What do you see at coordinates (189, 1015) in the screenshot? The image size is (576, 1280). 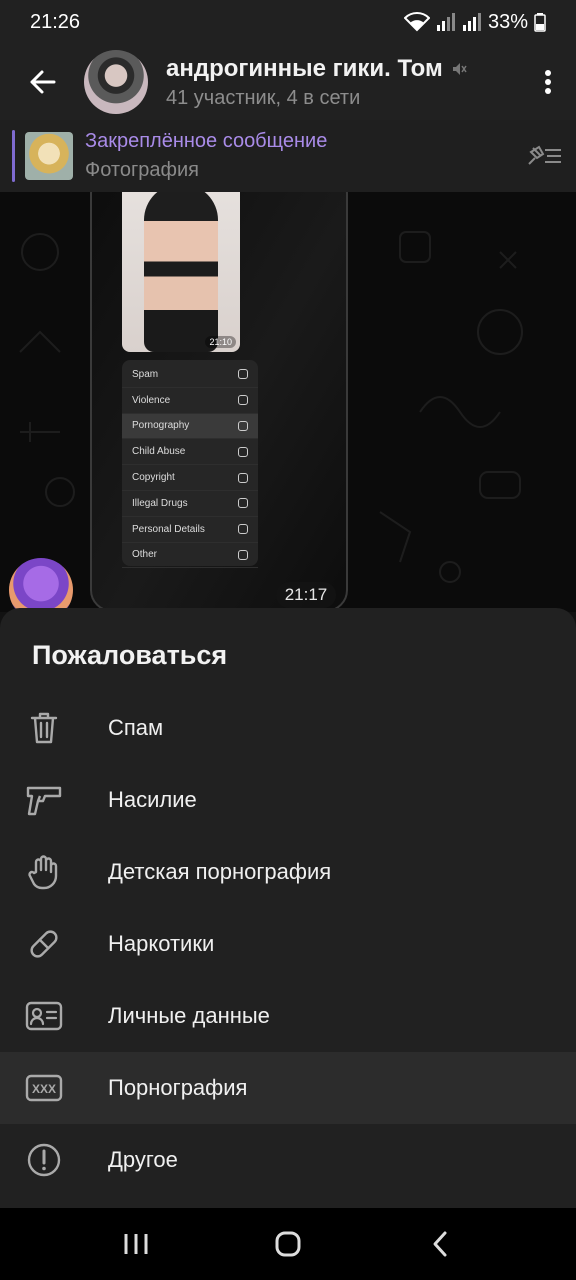 I see `report-option-label: Личные данные` at bounding box center [189, 1015].